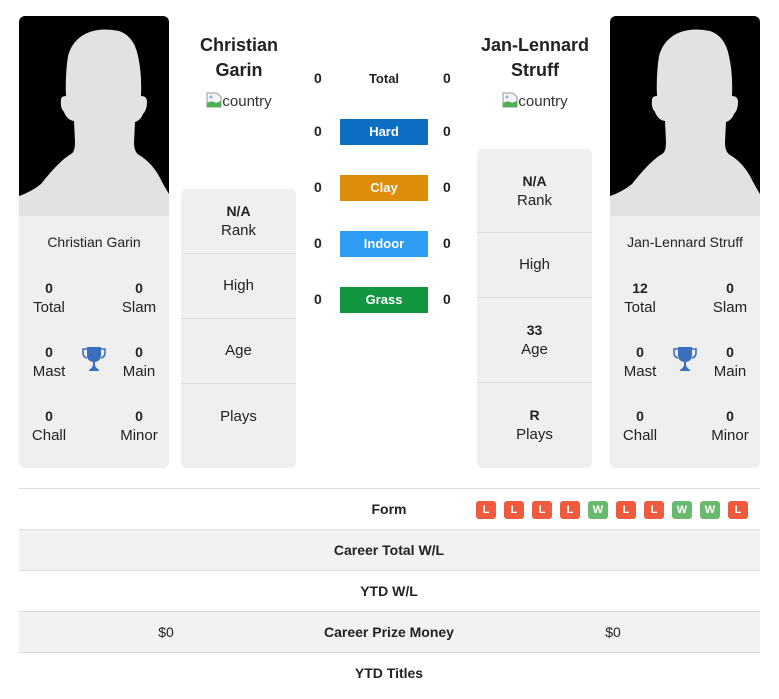  What do you see at coordinates (318, 243) in the screenshot?
I see `h2h-indoor-left: 0` at bounding box center [318, 243].